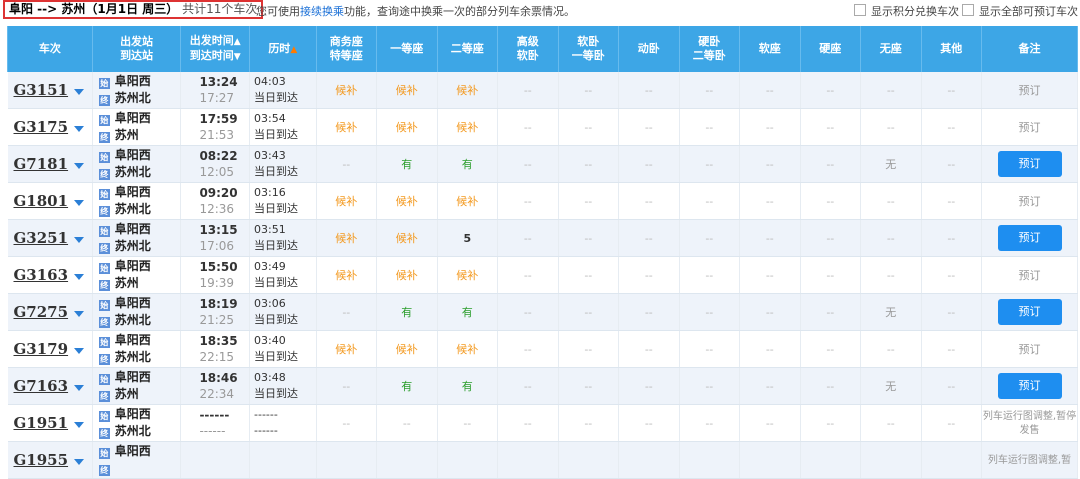 The image size is (1080, 479). I want to click on seat-cell-yd: 有, so click(407, 386).